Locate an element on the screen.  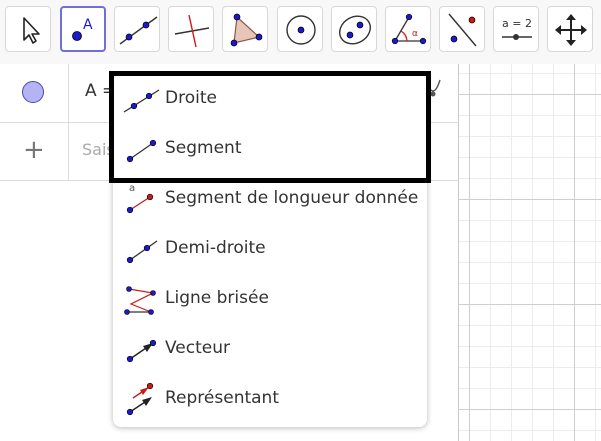
menu-item-label: Représentant is located at coordinates (222, 398).